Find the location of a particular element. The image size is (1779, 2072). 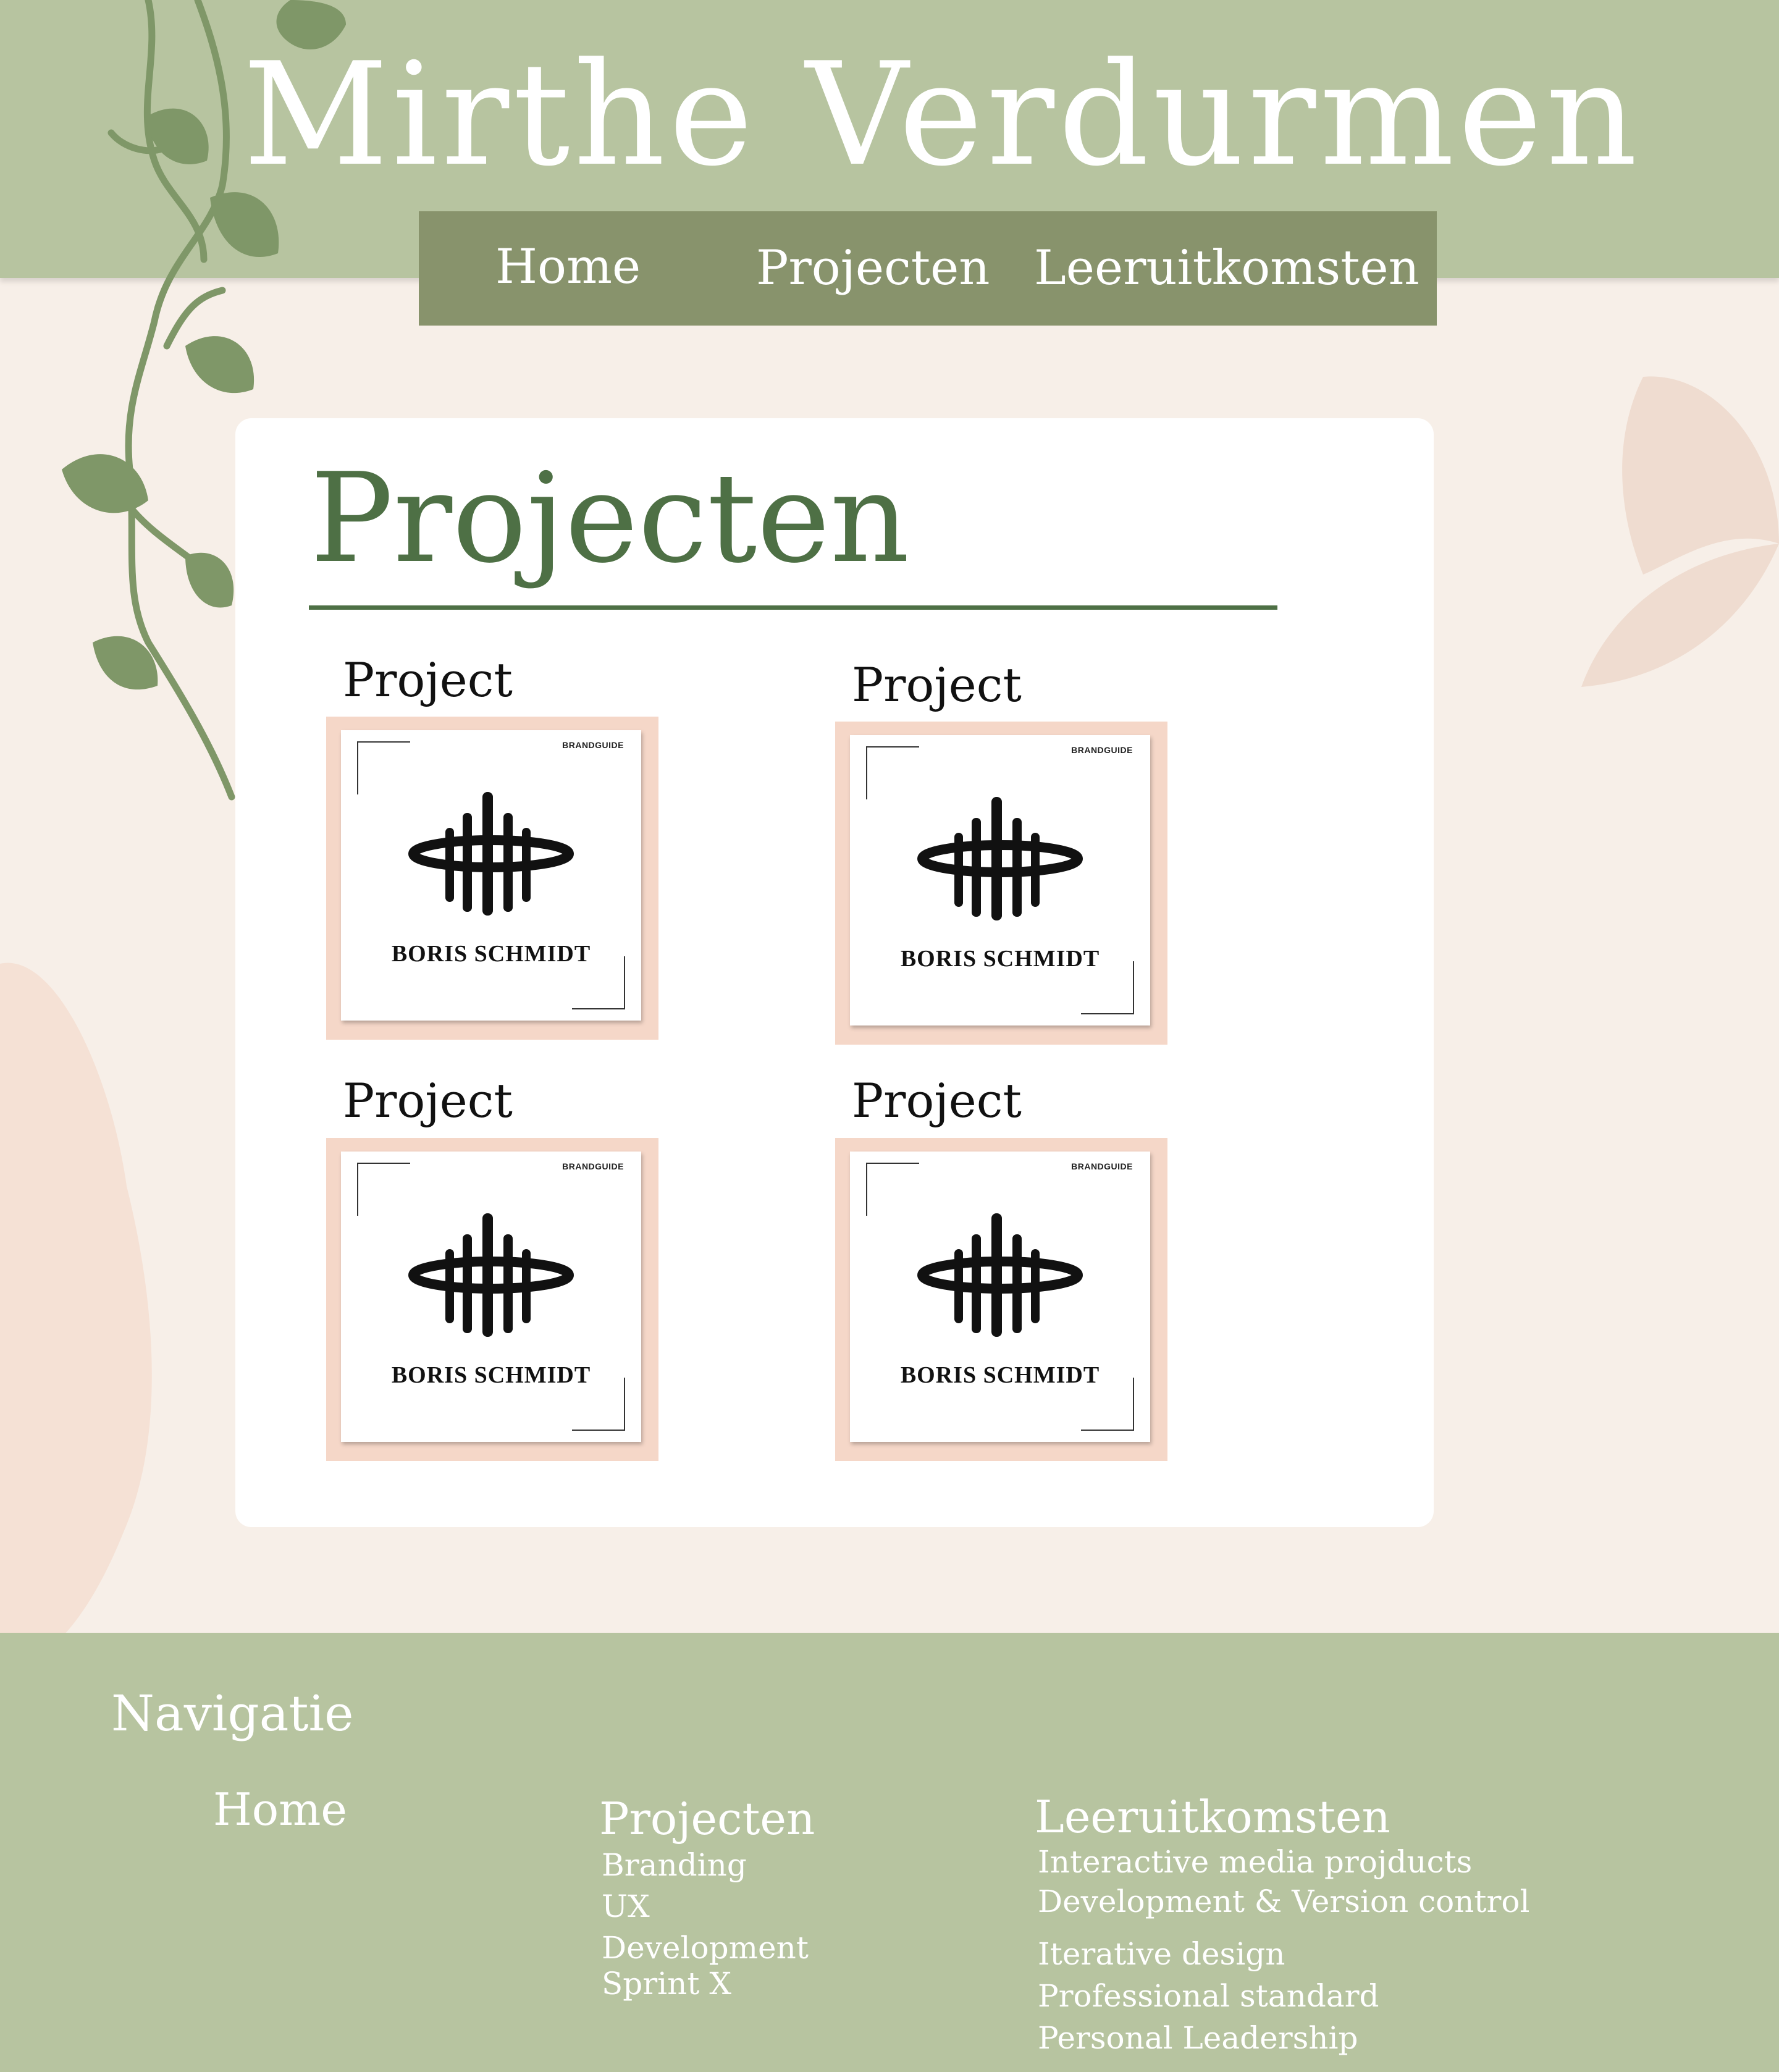

nav-home-link: Home is located at coordinates (568, 268).